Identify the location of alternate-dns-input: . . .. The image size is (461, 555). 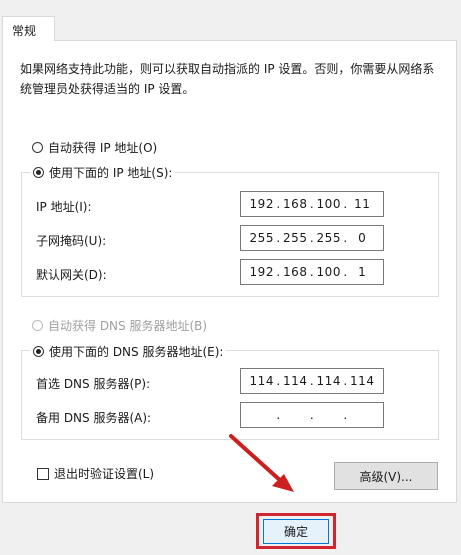
(312, 415).